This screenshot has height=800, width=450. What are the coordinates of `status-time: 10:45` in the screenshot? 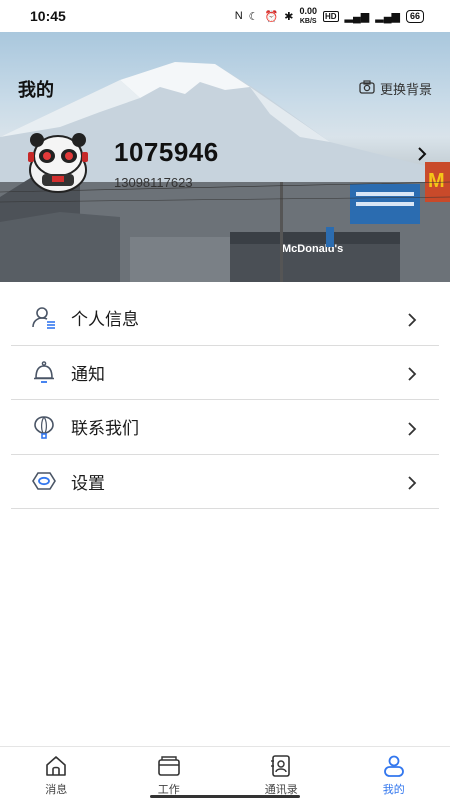 It's located at (48, 16).